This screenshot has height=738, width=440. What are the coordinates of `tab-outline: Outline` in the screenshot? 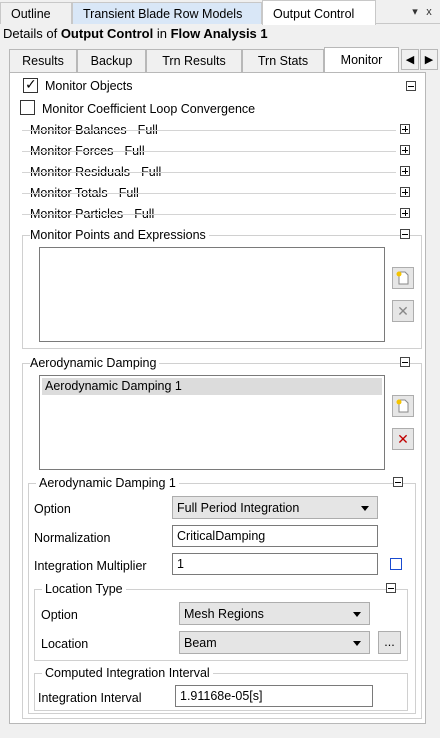 It's located at (36, 13).